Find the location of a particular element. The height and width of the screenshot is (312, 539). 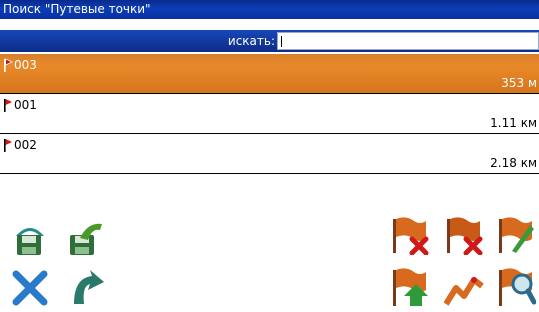

waypoint-row: 002 2.18 км is located at coordinates (269, 154).